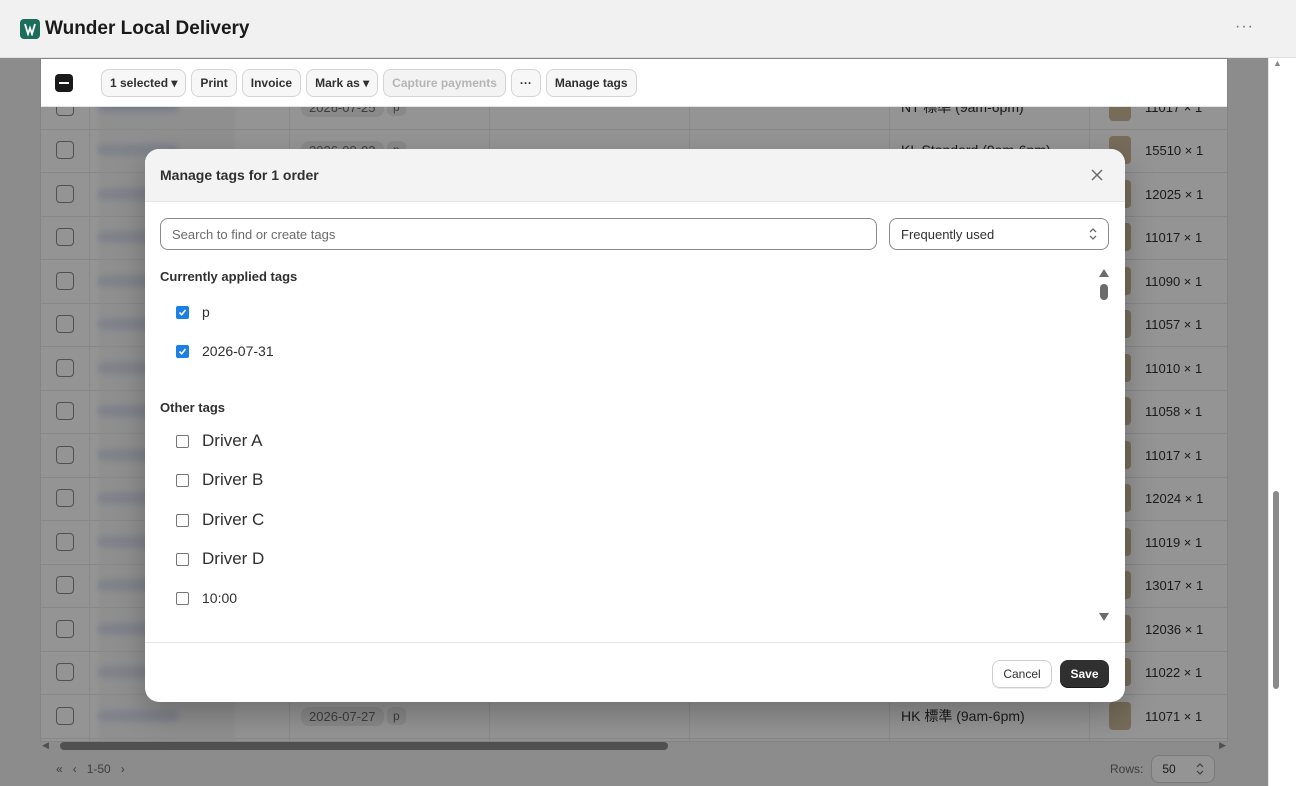 Image resolution: width=1296 pixels, height=786 pixels. I want to click on tag-label: 10:00, so click(220, 598).